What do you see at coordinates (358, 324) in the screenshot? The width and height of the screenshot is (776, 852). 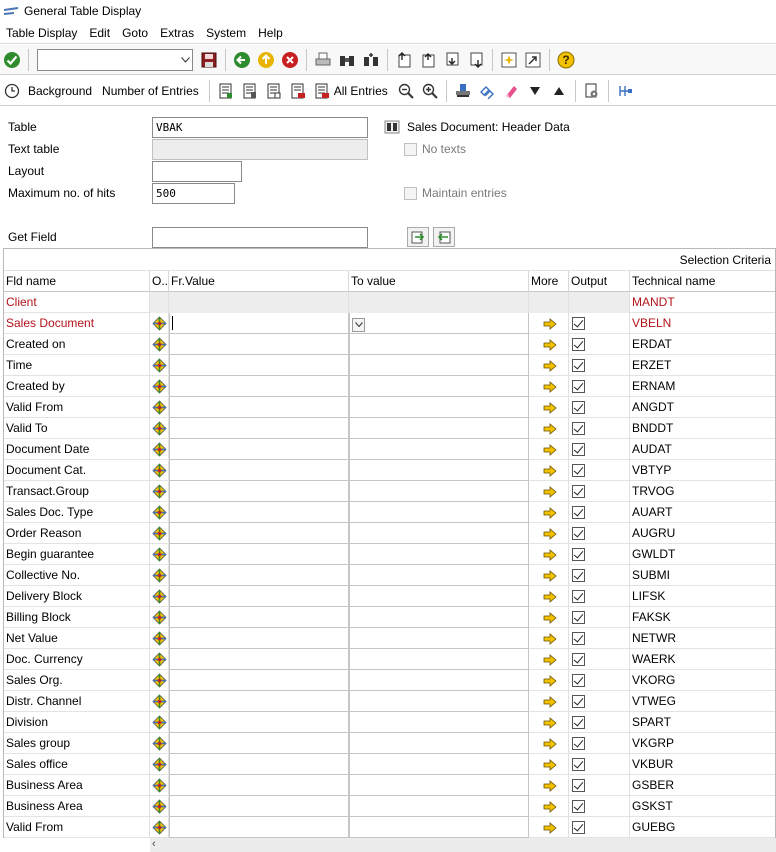 I see `chevron-down-icon` at bounding box center [358, 324].